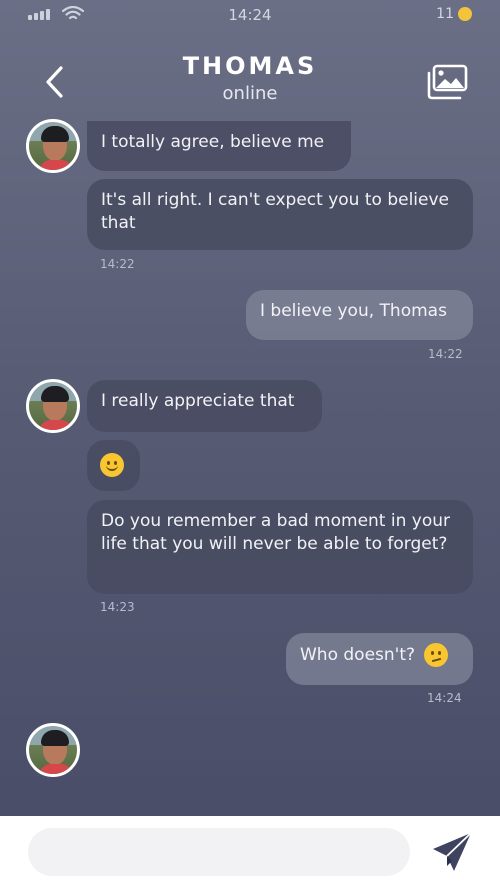 This screenshot has width=500, height=889. I want to click on status-time: 14:24, so click(250, 15).